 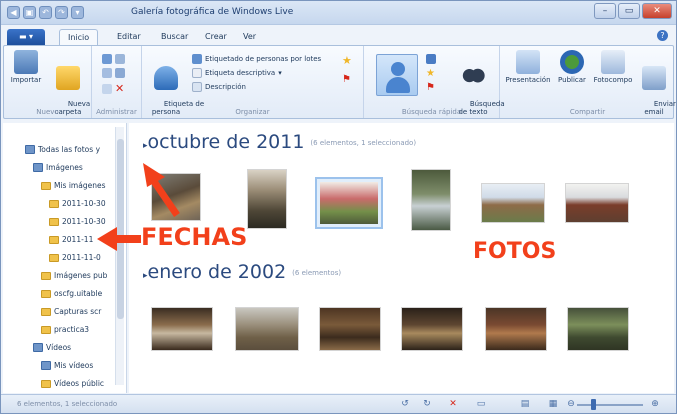 I want to click on tree-item-videos: Vídeos, so click(x=52, y=347).